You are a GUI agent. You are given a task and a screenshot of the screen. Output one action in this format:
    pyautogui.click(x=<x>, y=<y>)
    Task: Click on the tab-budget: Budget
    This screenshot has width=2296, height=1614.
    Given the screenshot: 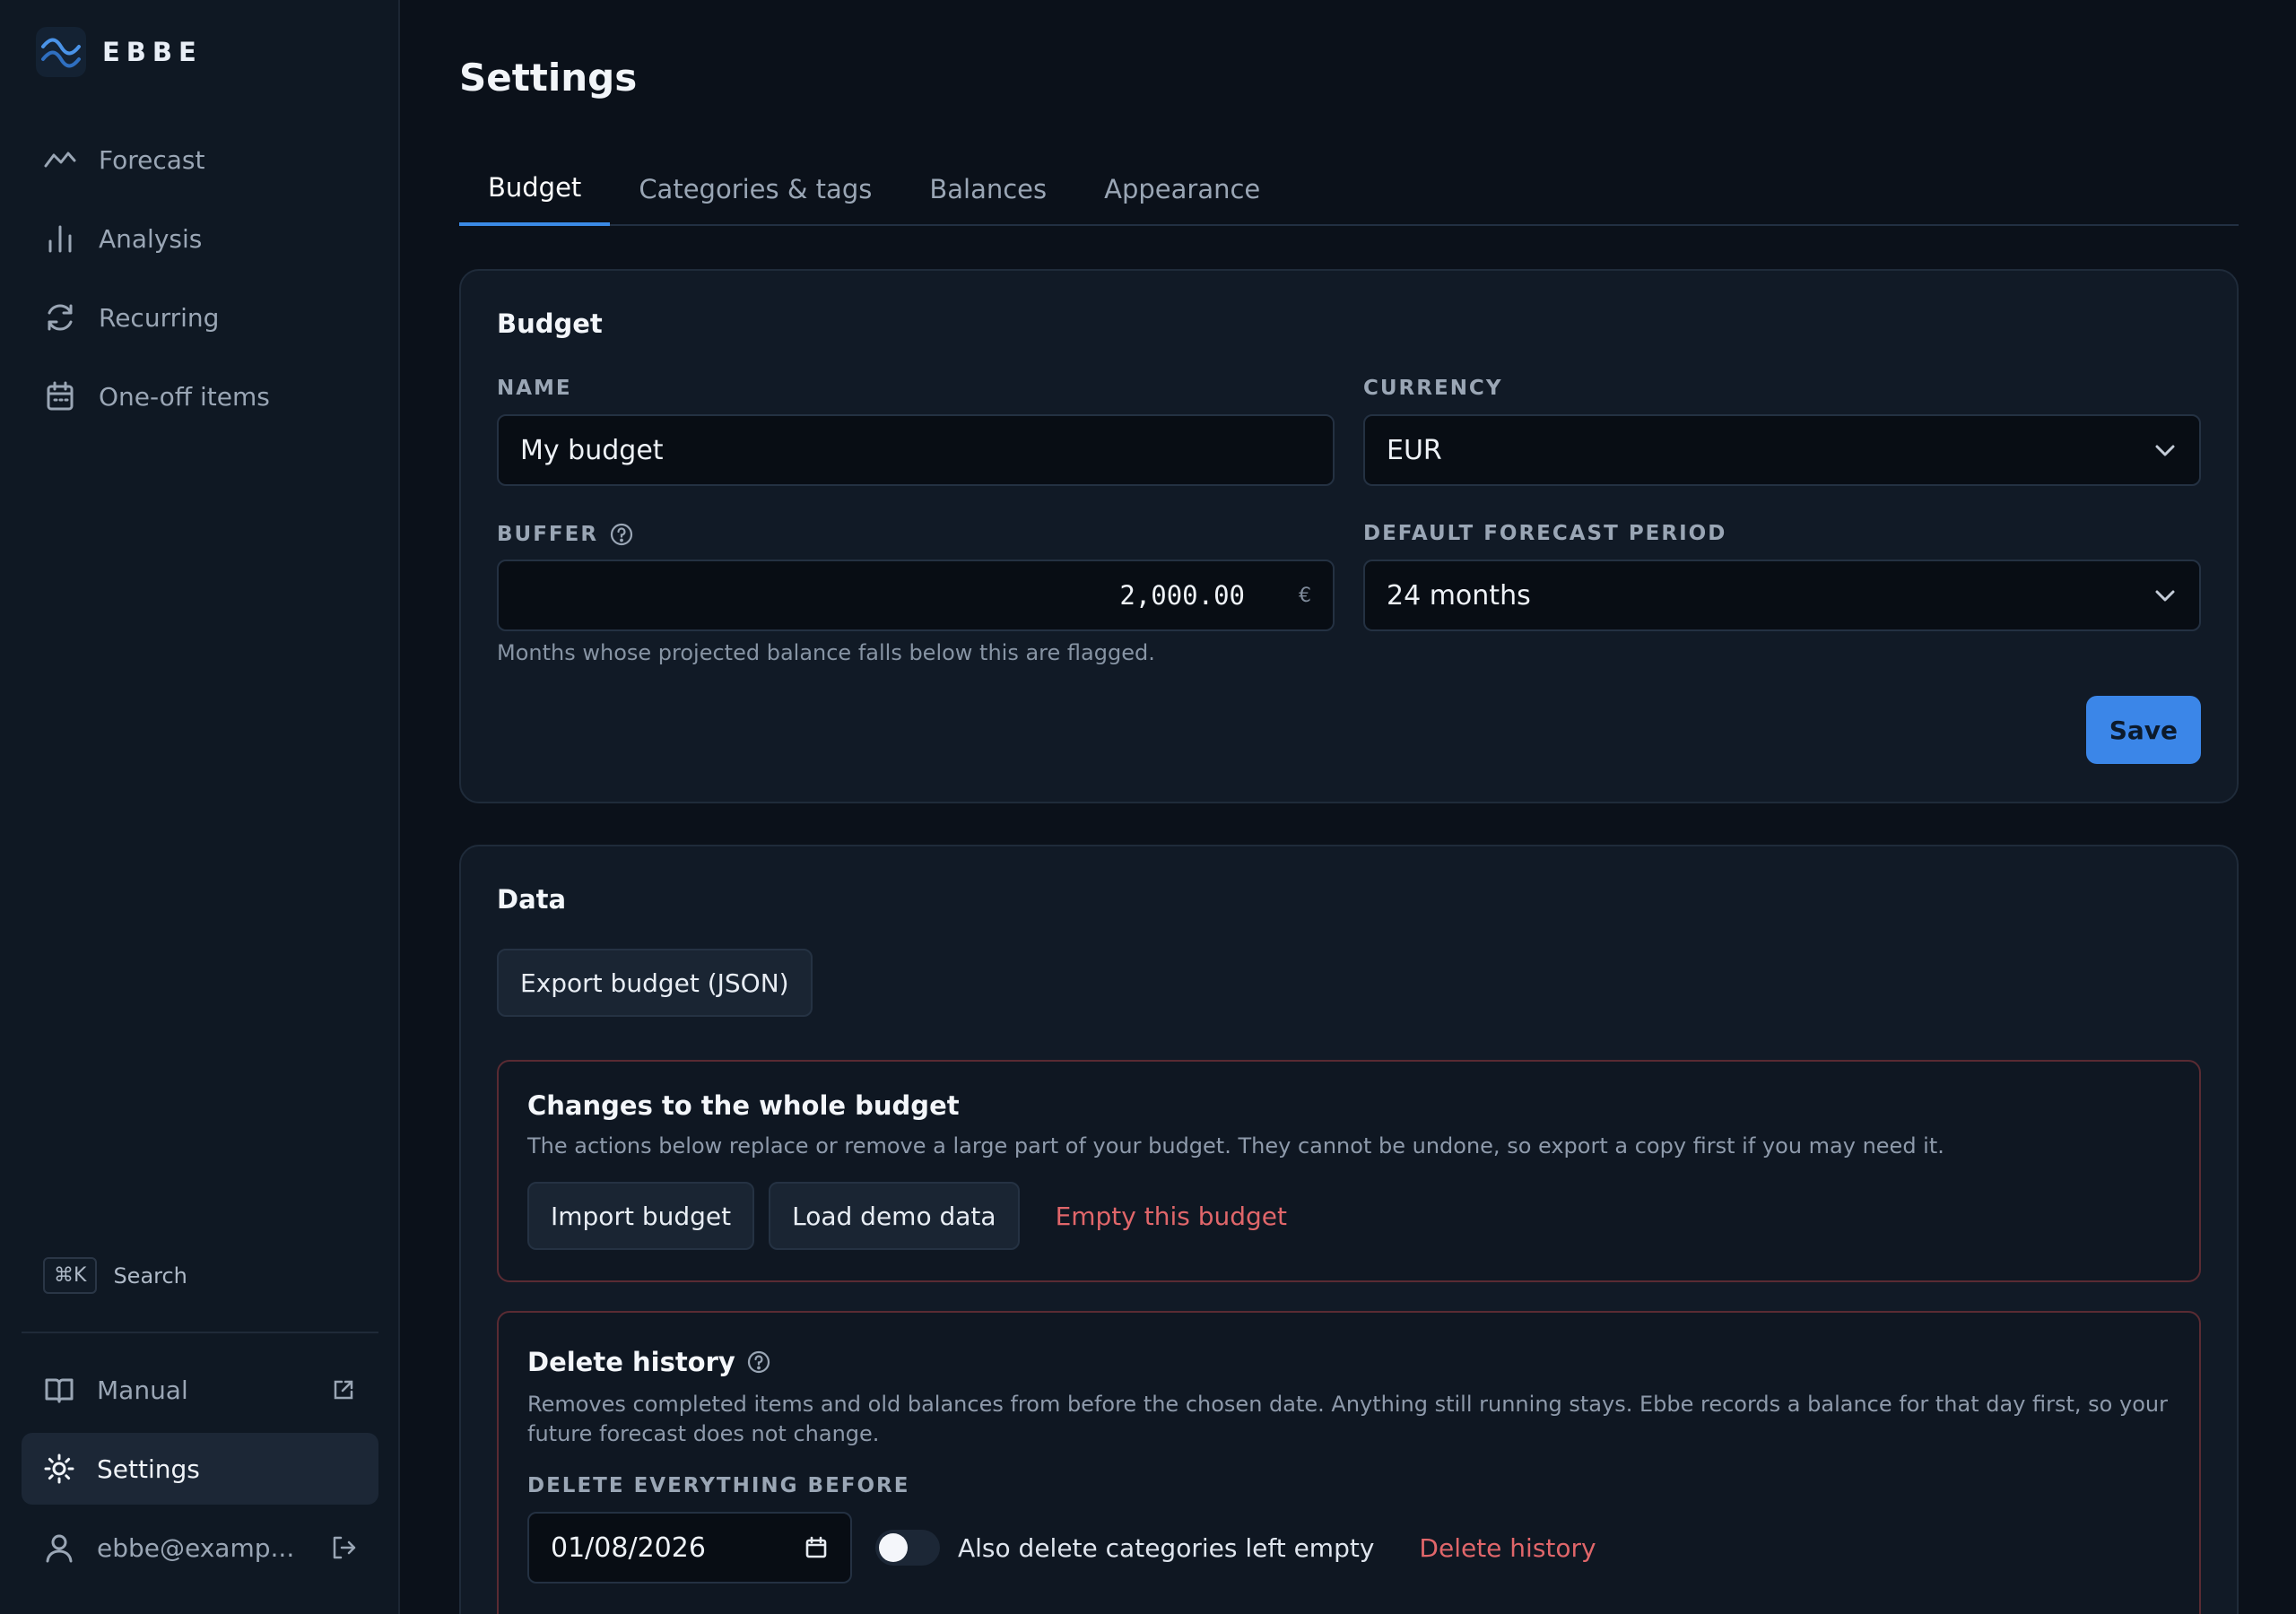 What is the action you would take?
    pyautogui.click(x=535, y=189)
    